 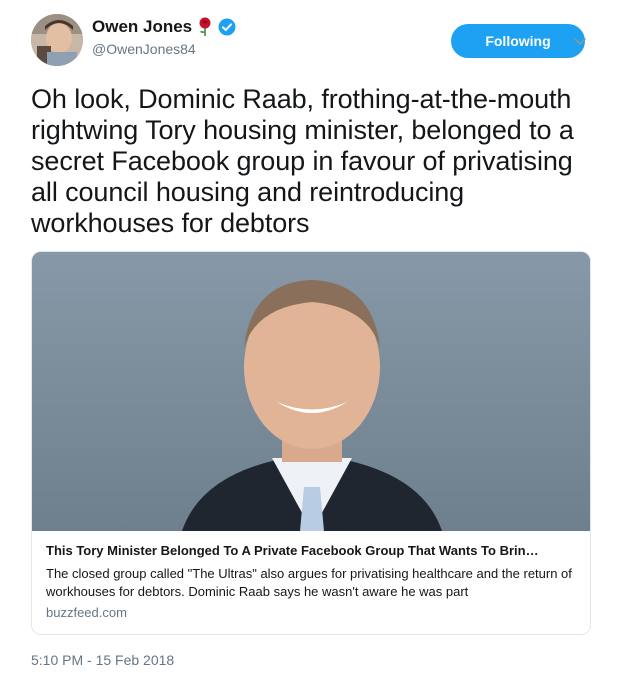 I want to click on rose-icon, so click(x=205, y=27).